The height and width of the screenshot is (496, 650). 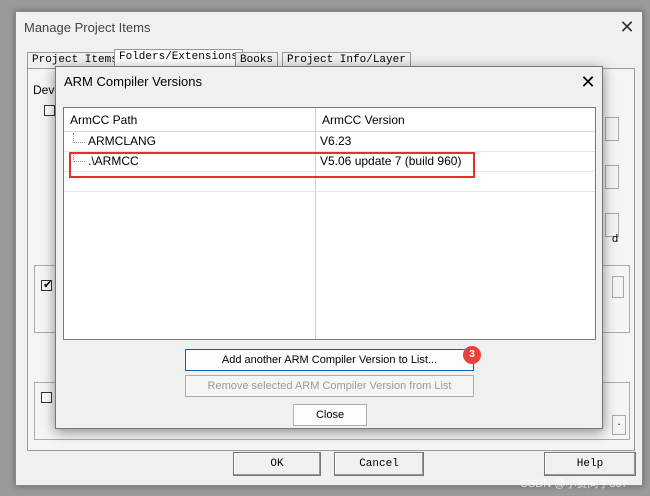 I want to click on checked-checkbox: ✔, so click(x=46, y=285).